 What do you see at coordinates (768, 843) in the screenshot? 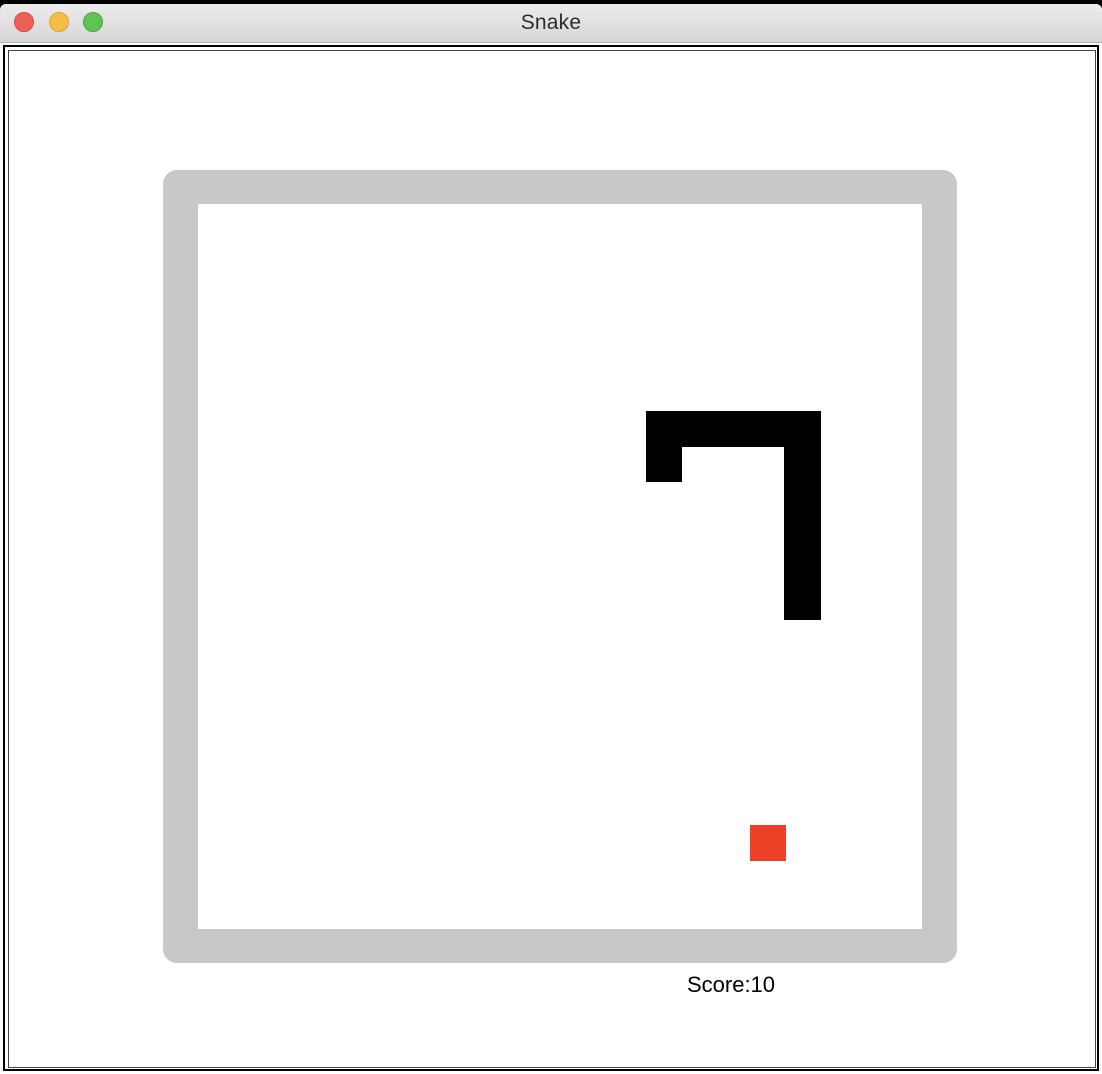
I see `food-pellet` at bounding box center [768, 843].